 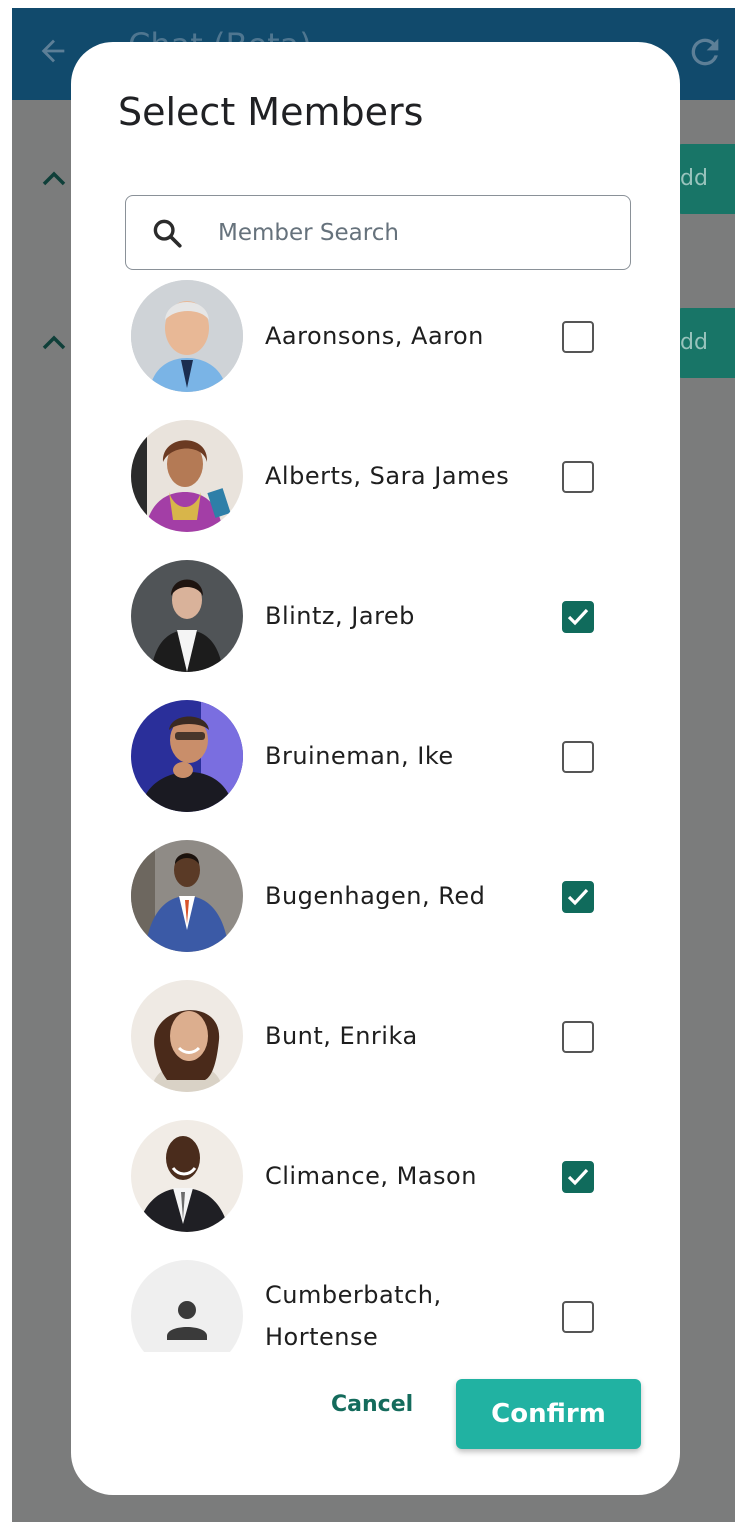 I want to click on member-name: Bruineman, Ike, so click(x=359, y=756).